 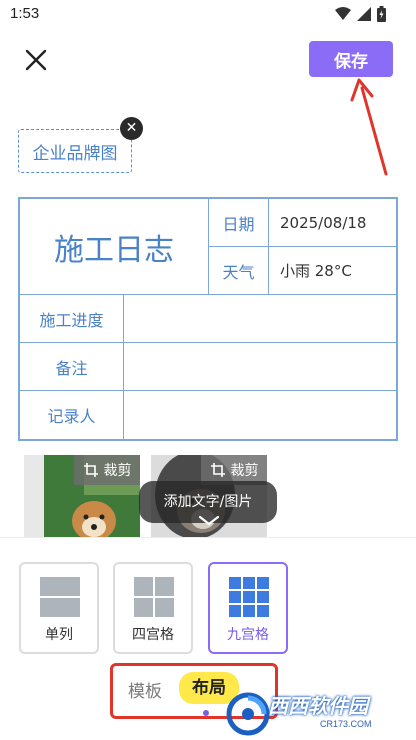 I want to click on status-time: 1:53, so click(x=25, y=13).